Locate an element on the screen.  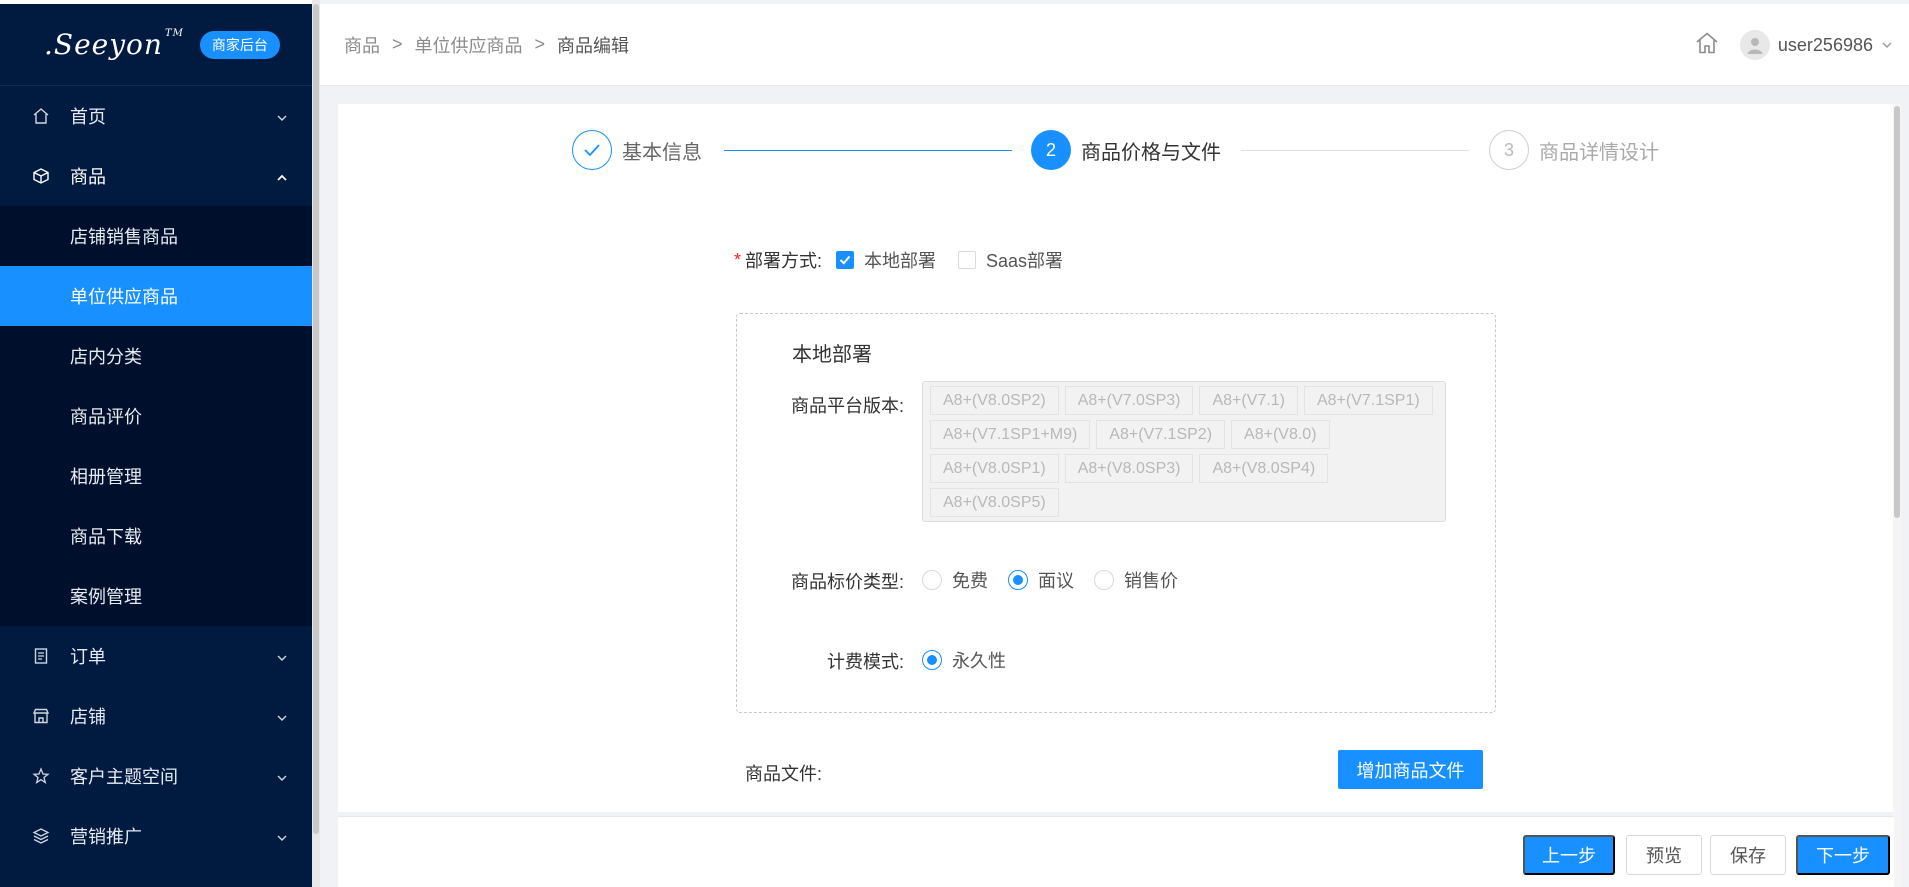
radio-negotiable: 面议 is located at coordinates (1041, 580).